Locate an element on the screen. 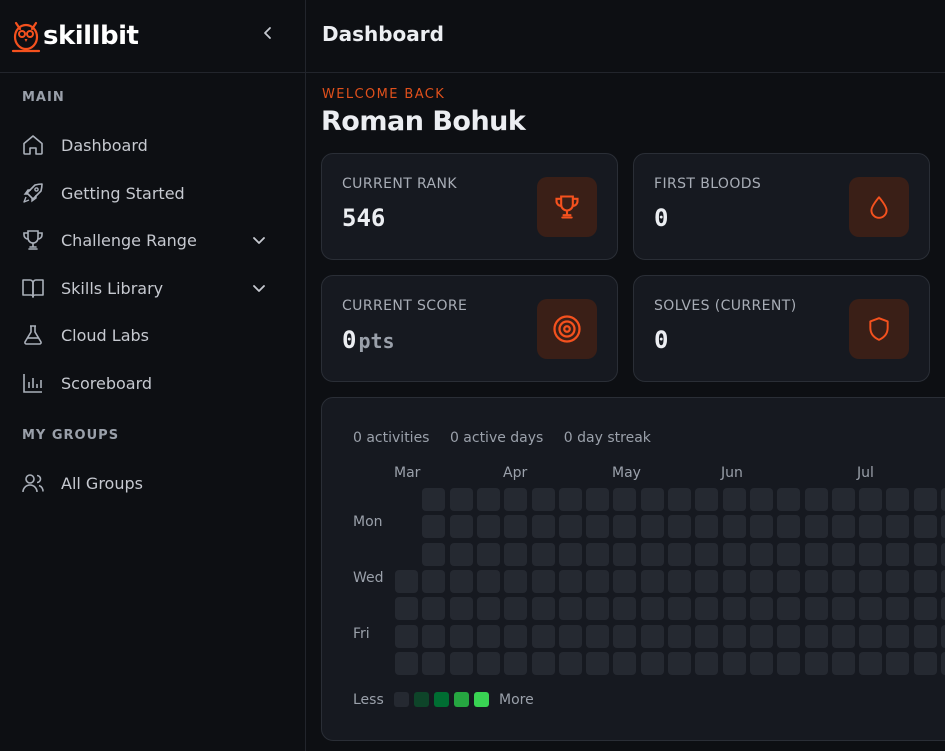 This screenshot has height=751, width=945. sidebar-item-all-groups: All Groups is located at coordinates (145, 483).